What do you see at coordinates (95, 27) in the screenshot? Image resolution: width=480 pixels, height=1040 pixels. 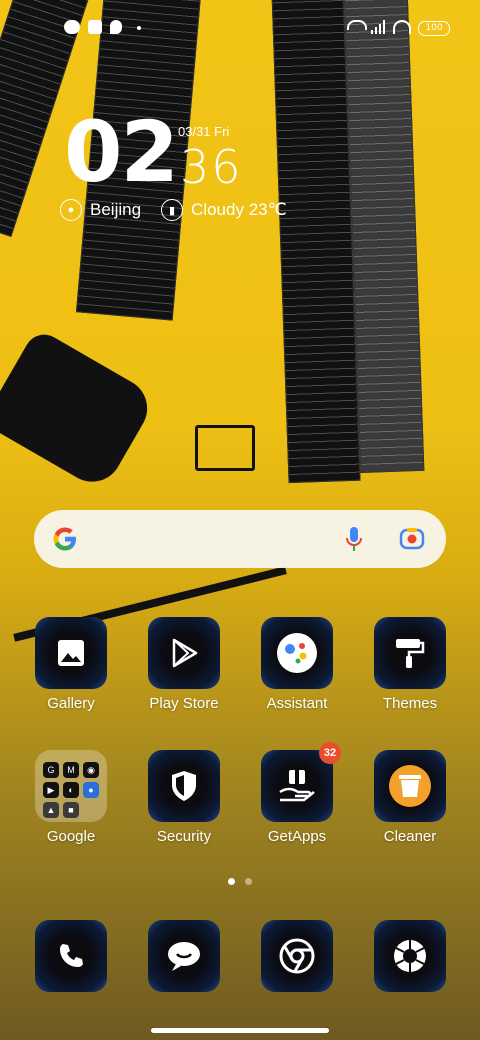 I see `app-notification-icon` at bounding box center [95, 27].